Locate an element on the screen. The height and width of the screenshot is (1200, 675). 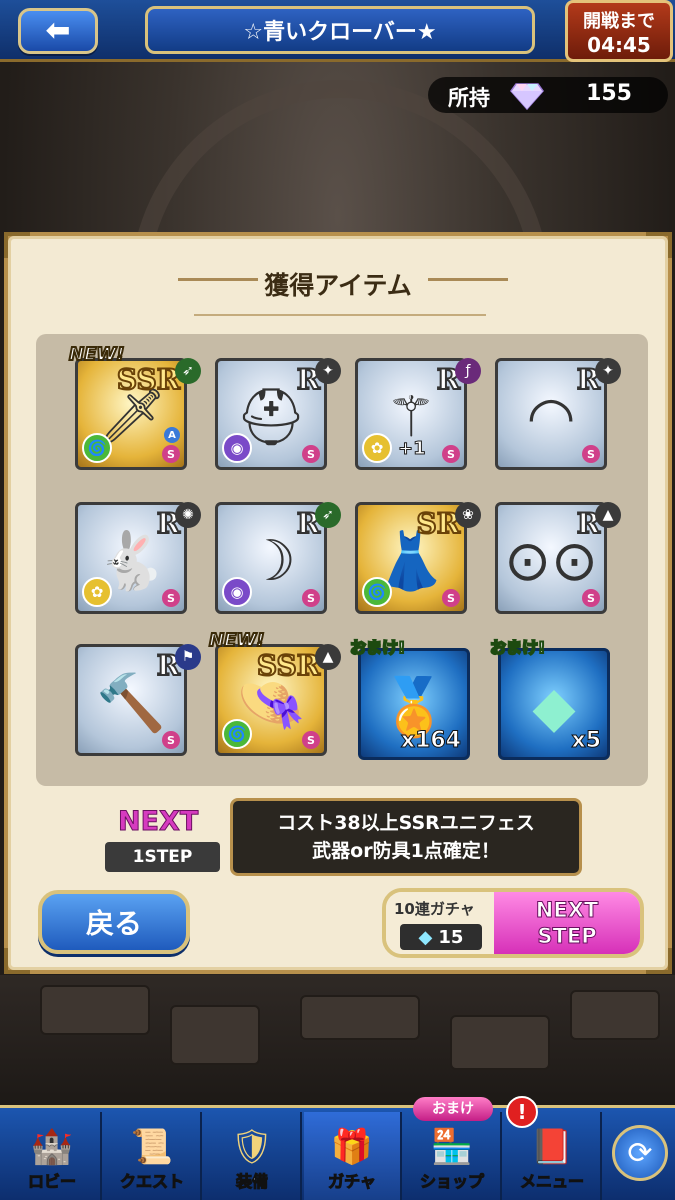
nav-shop: 🏪 ショップ is located at coordinates (453, 1156).